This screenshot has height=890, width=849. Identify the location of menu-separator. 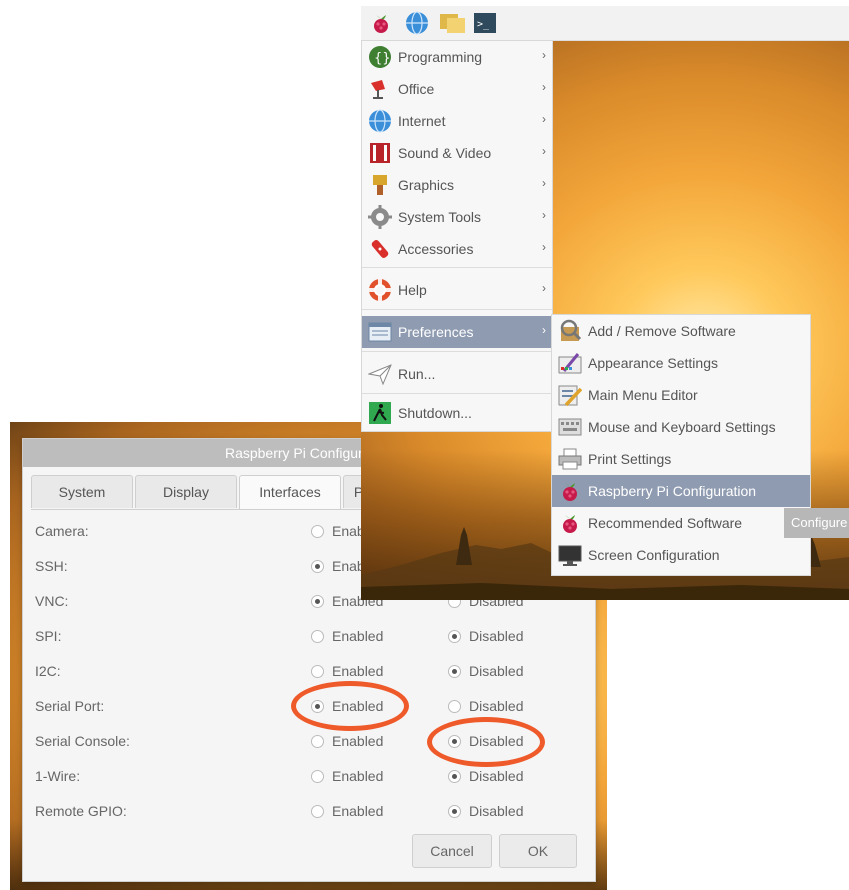
(457, 393).